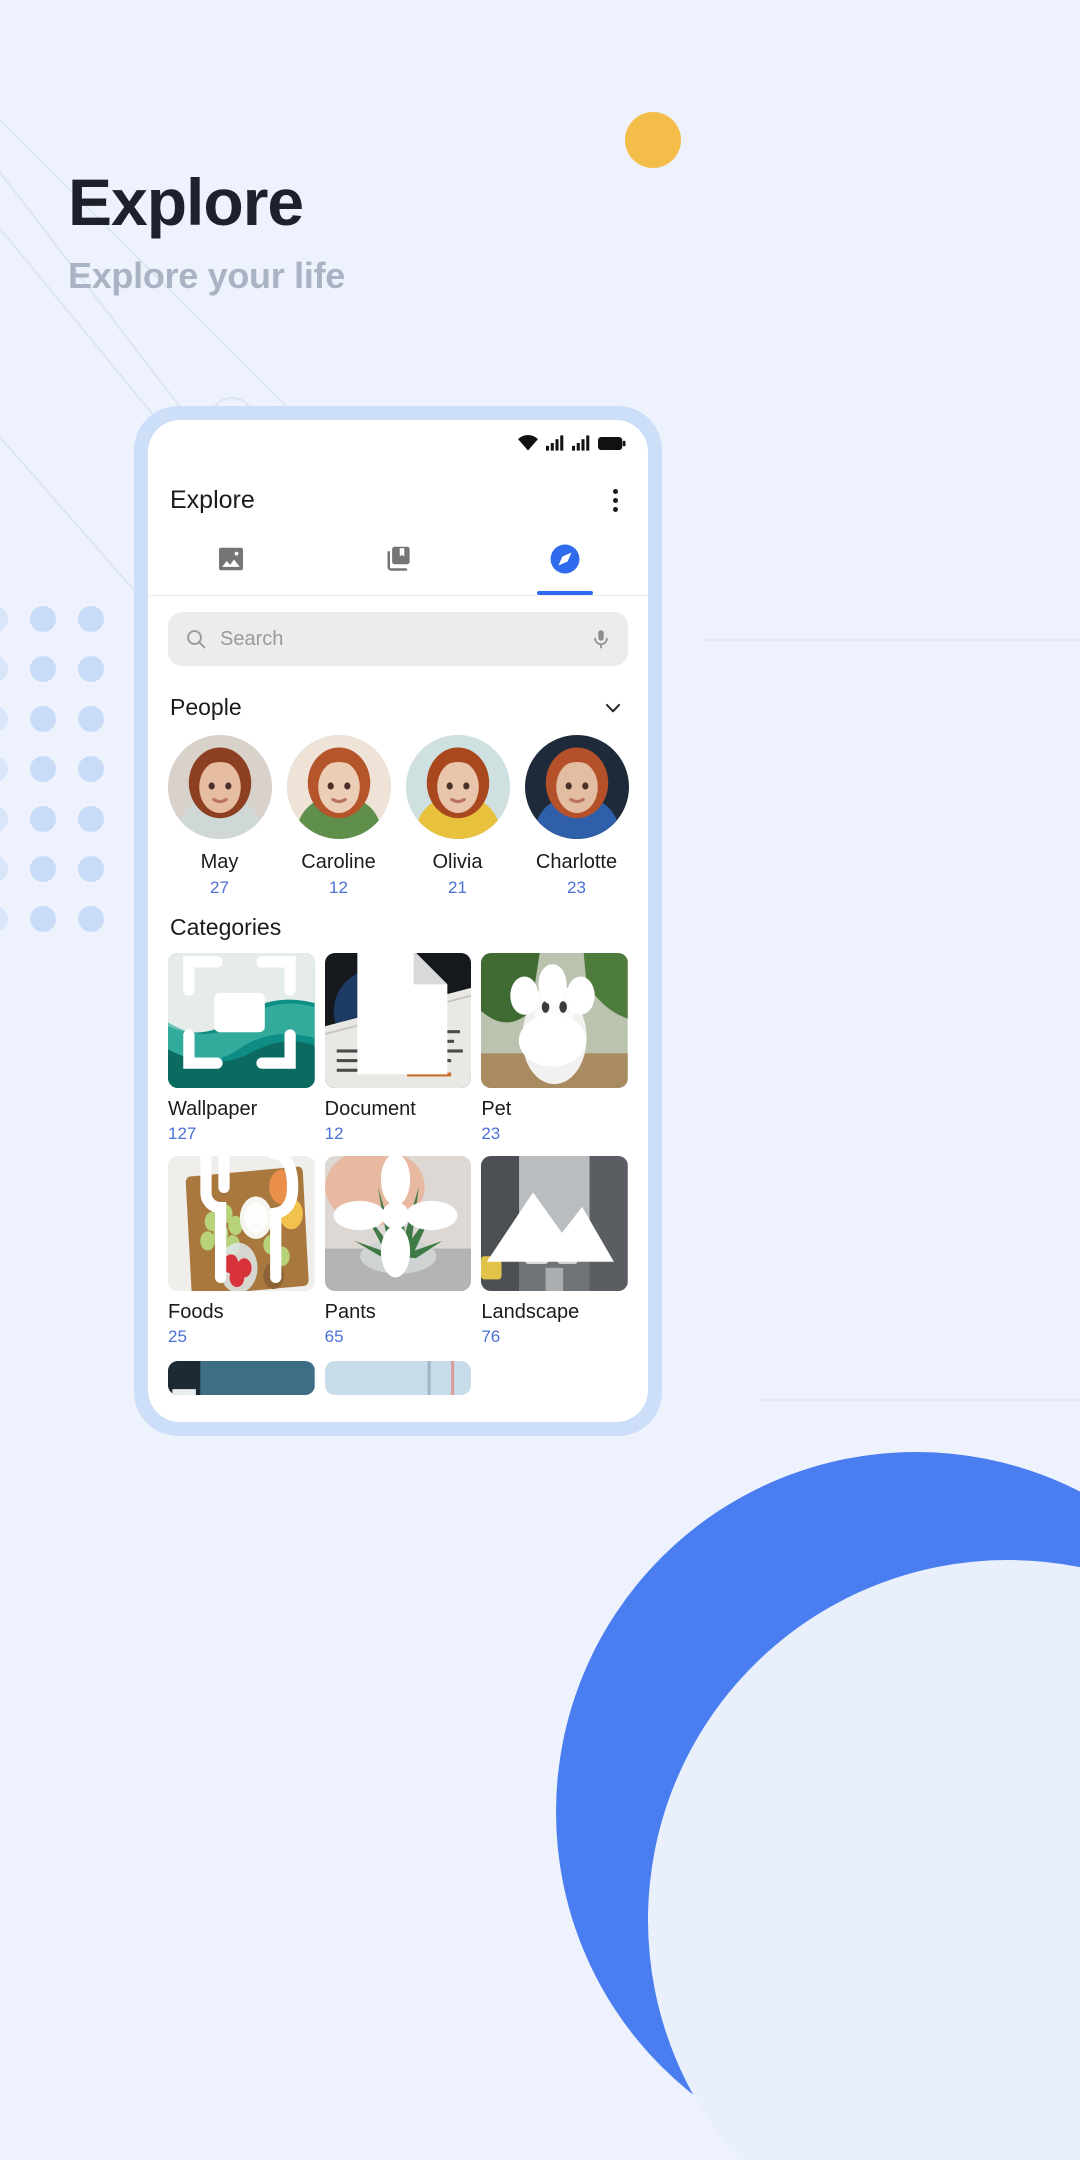  I want to click on page-subtitle: Explore your life, so click(206, 276).